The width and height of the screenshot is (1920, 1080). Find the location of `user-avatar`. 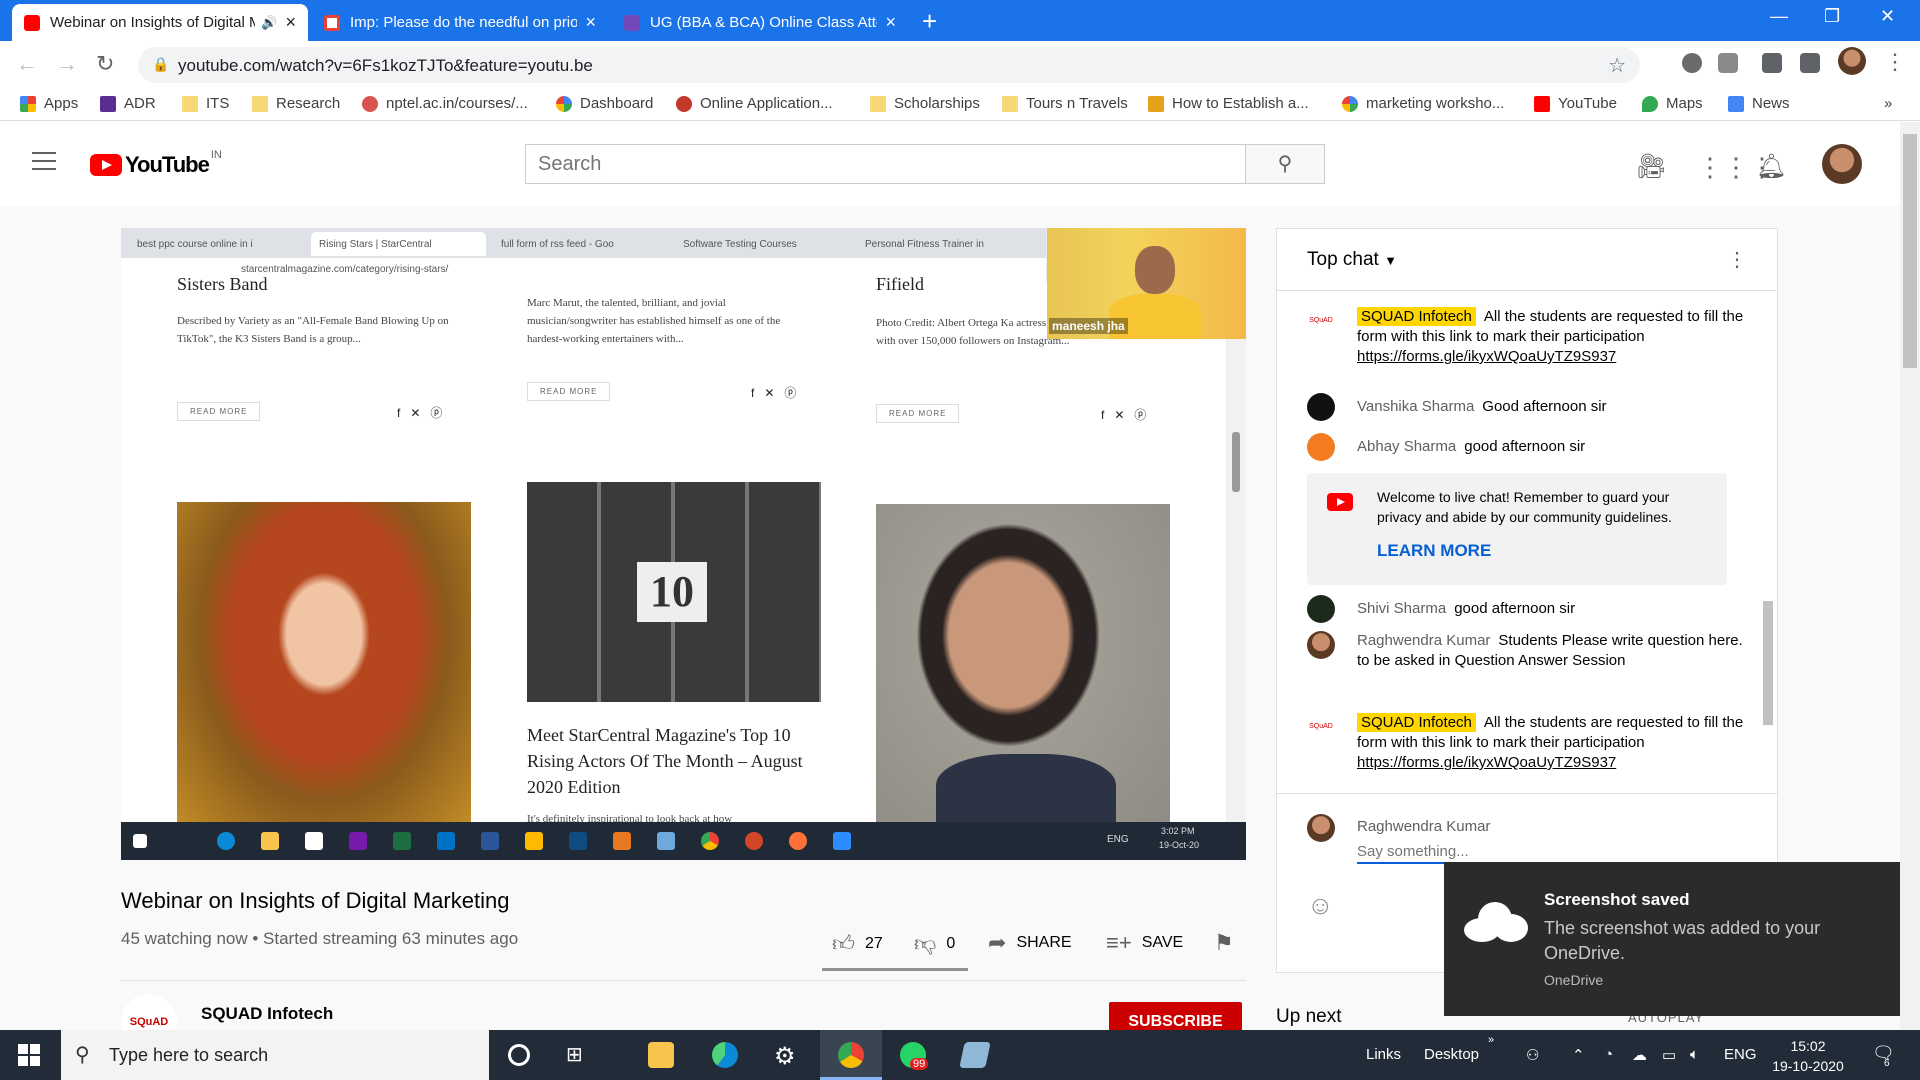

user-avatar is located at coordinates (1321, 645).